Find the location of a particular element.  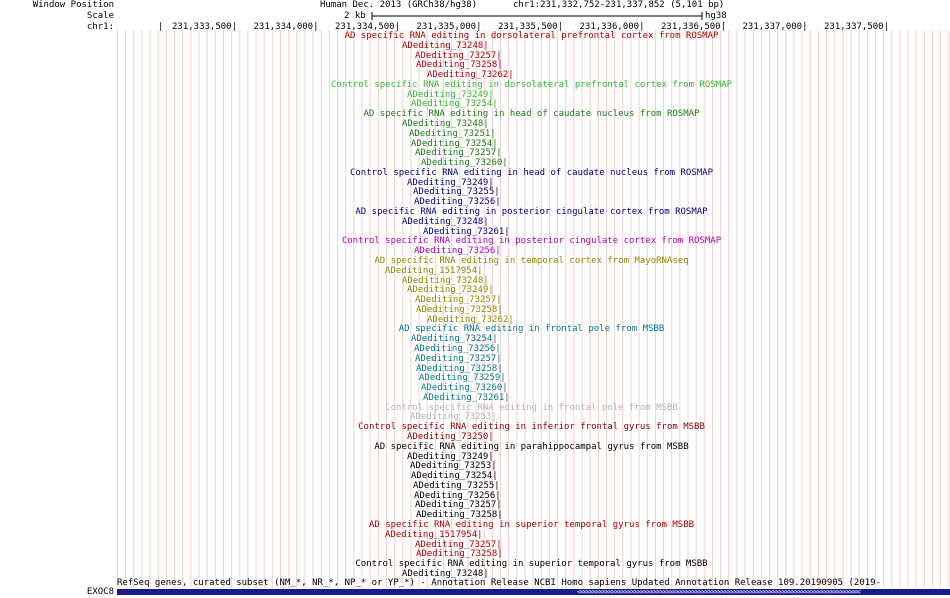

position-readout: chr1:231,332,752-231,337,852 (5,101 bp) is located at coordinates (619, 5).